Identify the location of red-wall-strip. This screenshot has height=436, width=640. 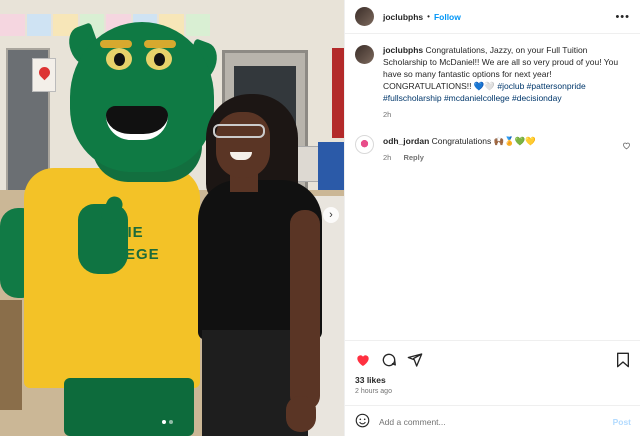
(338, 93).